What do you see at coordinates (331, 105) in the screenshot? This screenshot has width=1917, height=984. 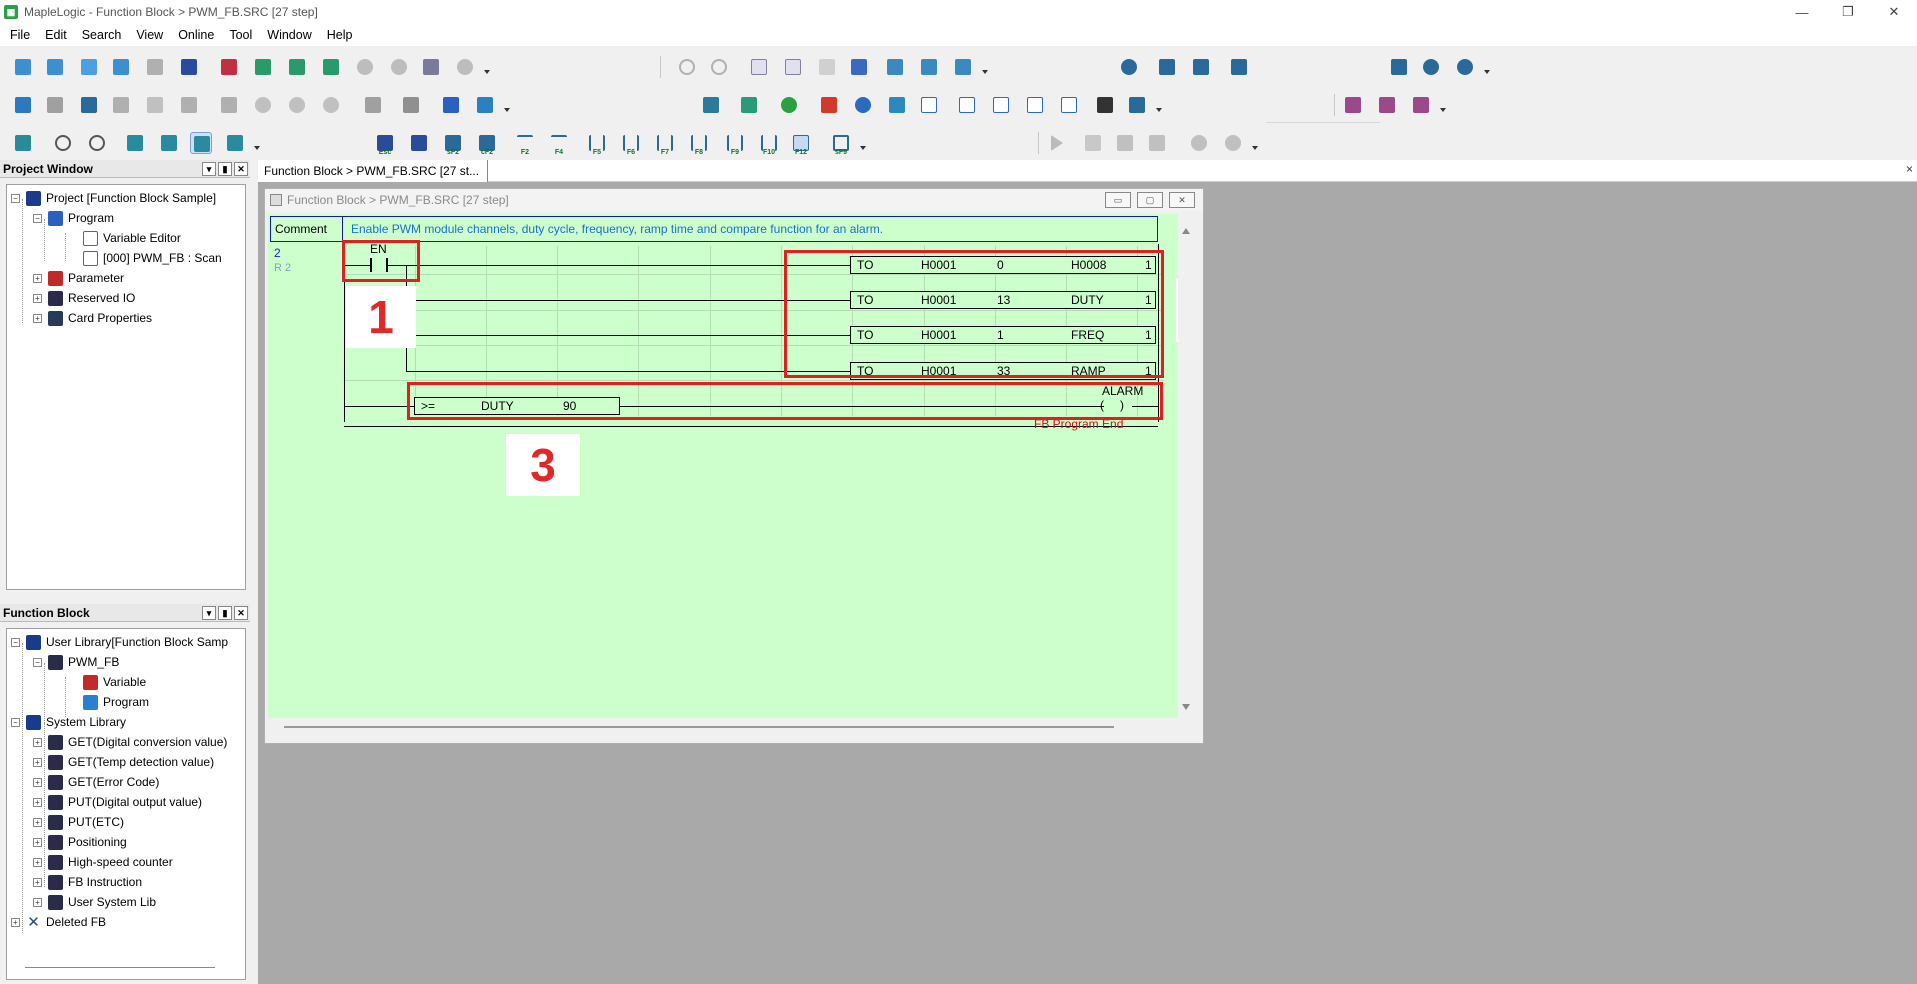 I see `user-remove-icon` at bounding box center [331, 105].